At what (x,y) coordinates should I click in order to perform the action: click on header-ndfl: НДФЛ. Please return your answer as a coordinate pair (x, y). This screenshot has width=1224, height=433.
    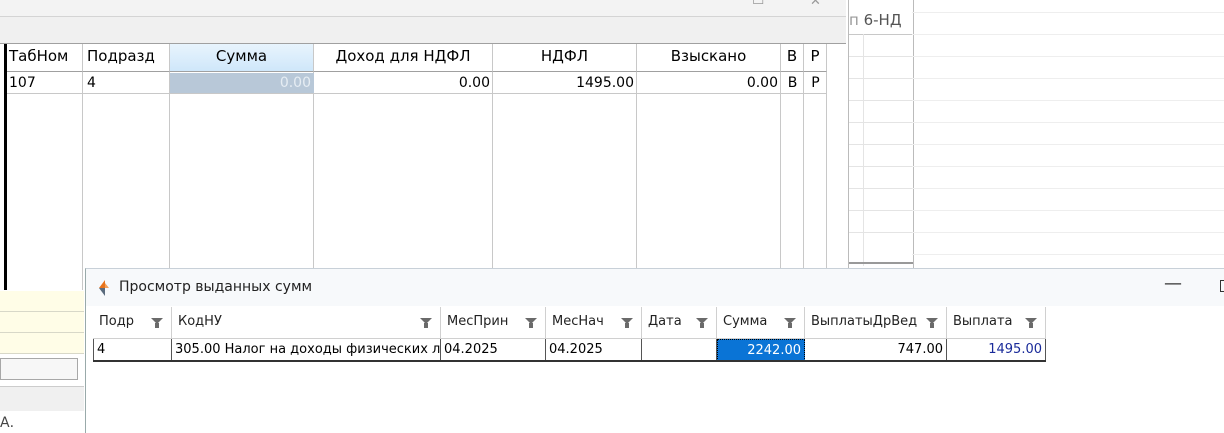
    Looking at the image, I should click on (565, 58).